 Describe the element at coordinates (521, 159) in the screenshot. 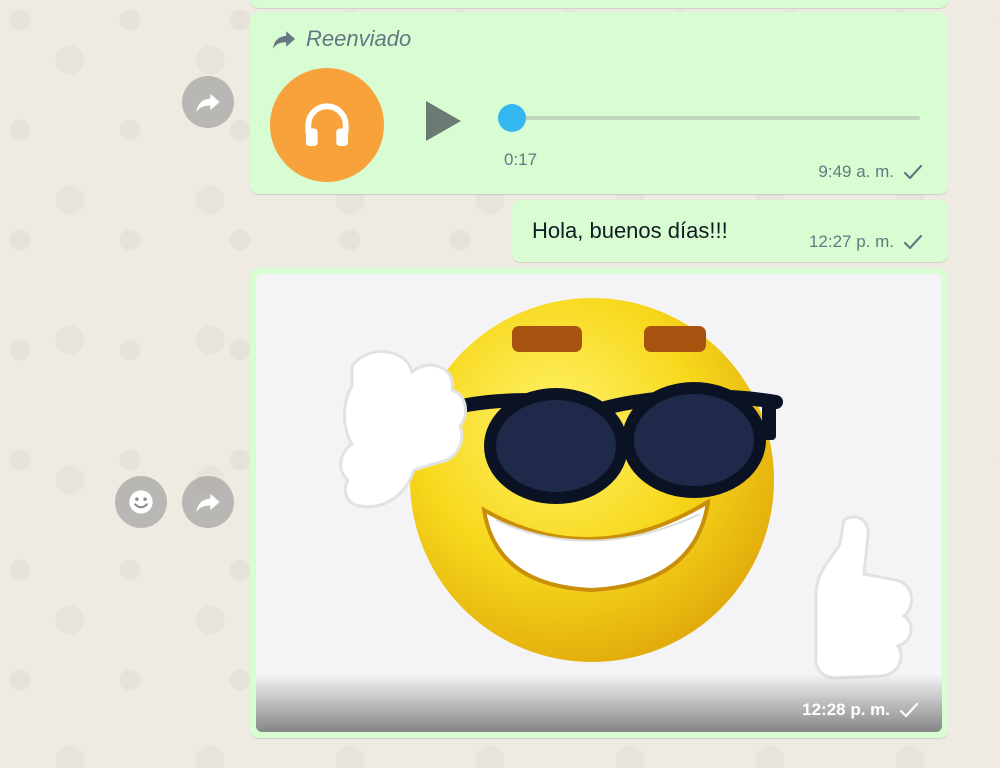

I see `audio-duration: 0:17` at that location.